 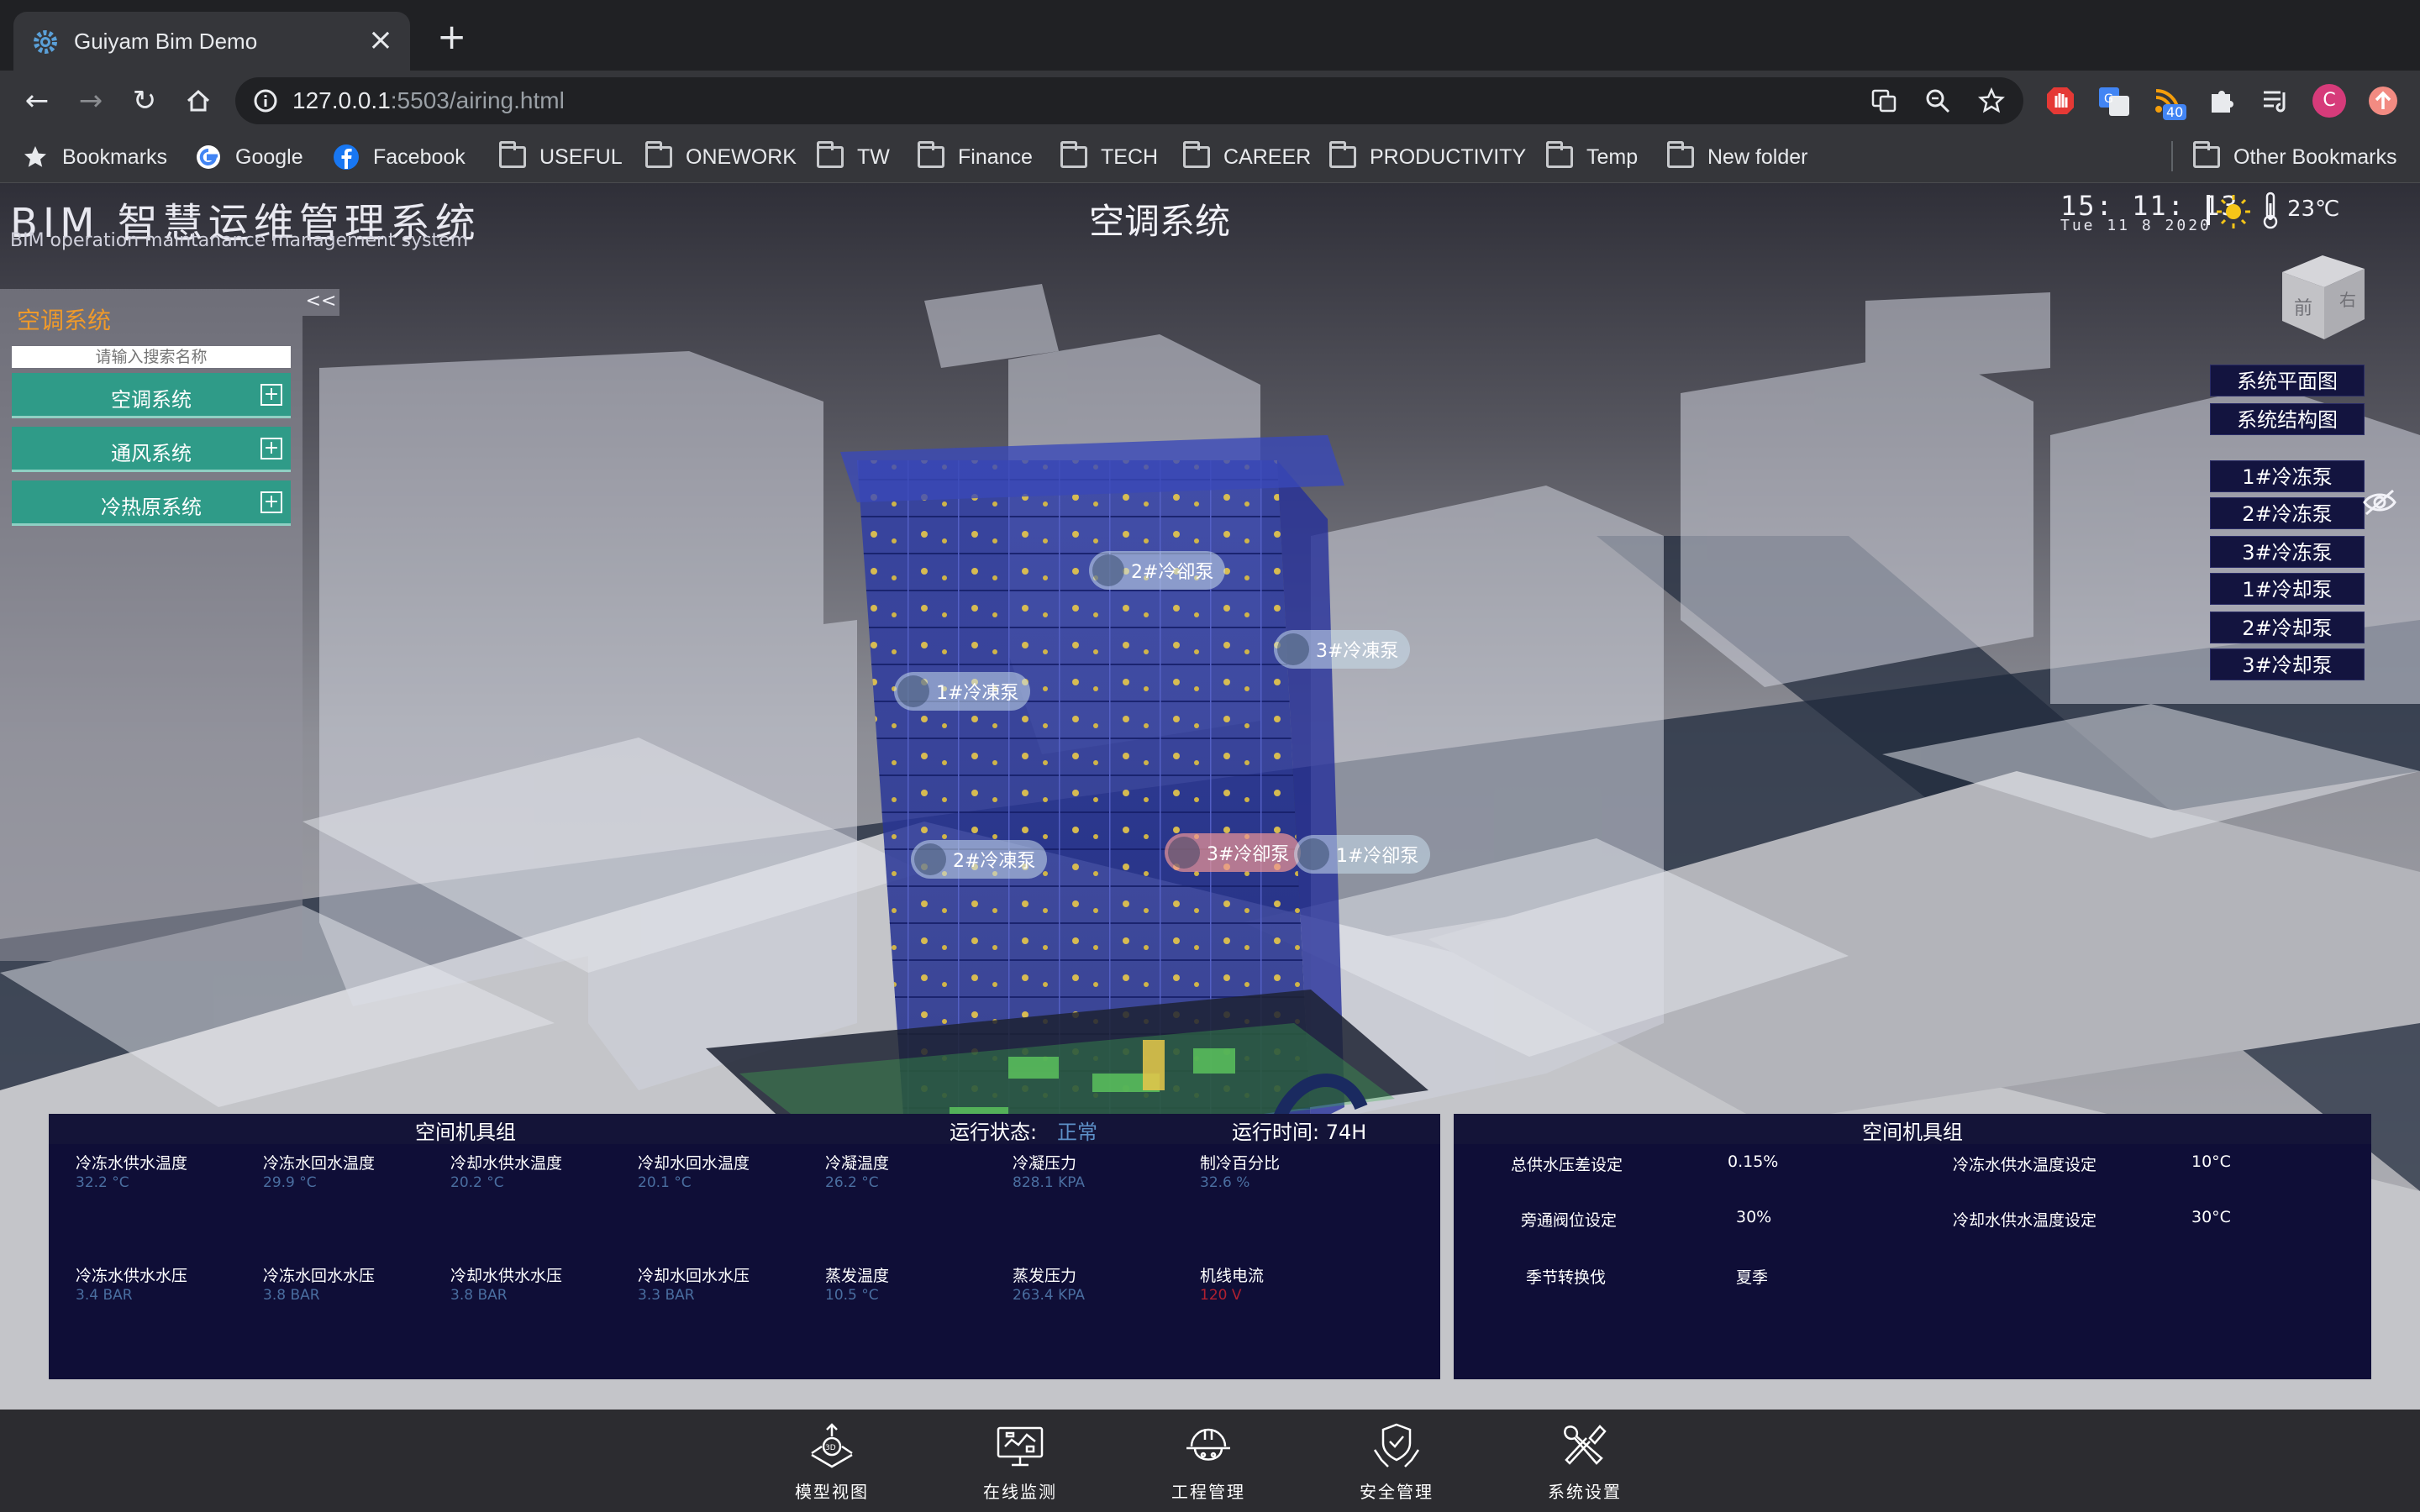 I want to click on header-divider, so click(x=2208, y=210).